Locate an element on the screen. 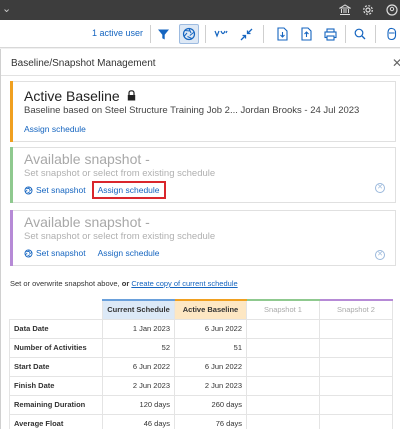  table-cell: 1 Jan 2023 is located at coordinates (138, 328).